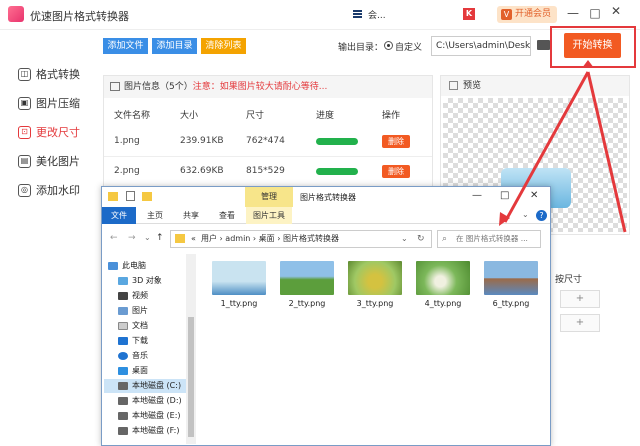  I want to click on nav-downloads: 下载, so click(132, 341).